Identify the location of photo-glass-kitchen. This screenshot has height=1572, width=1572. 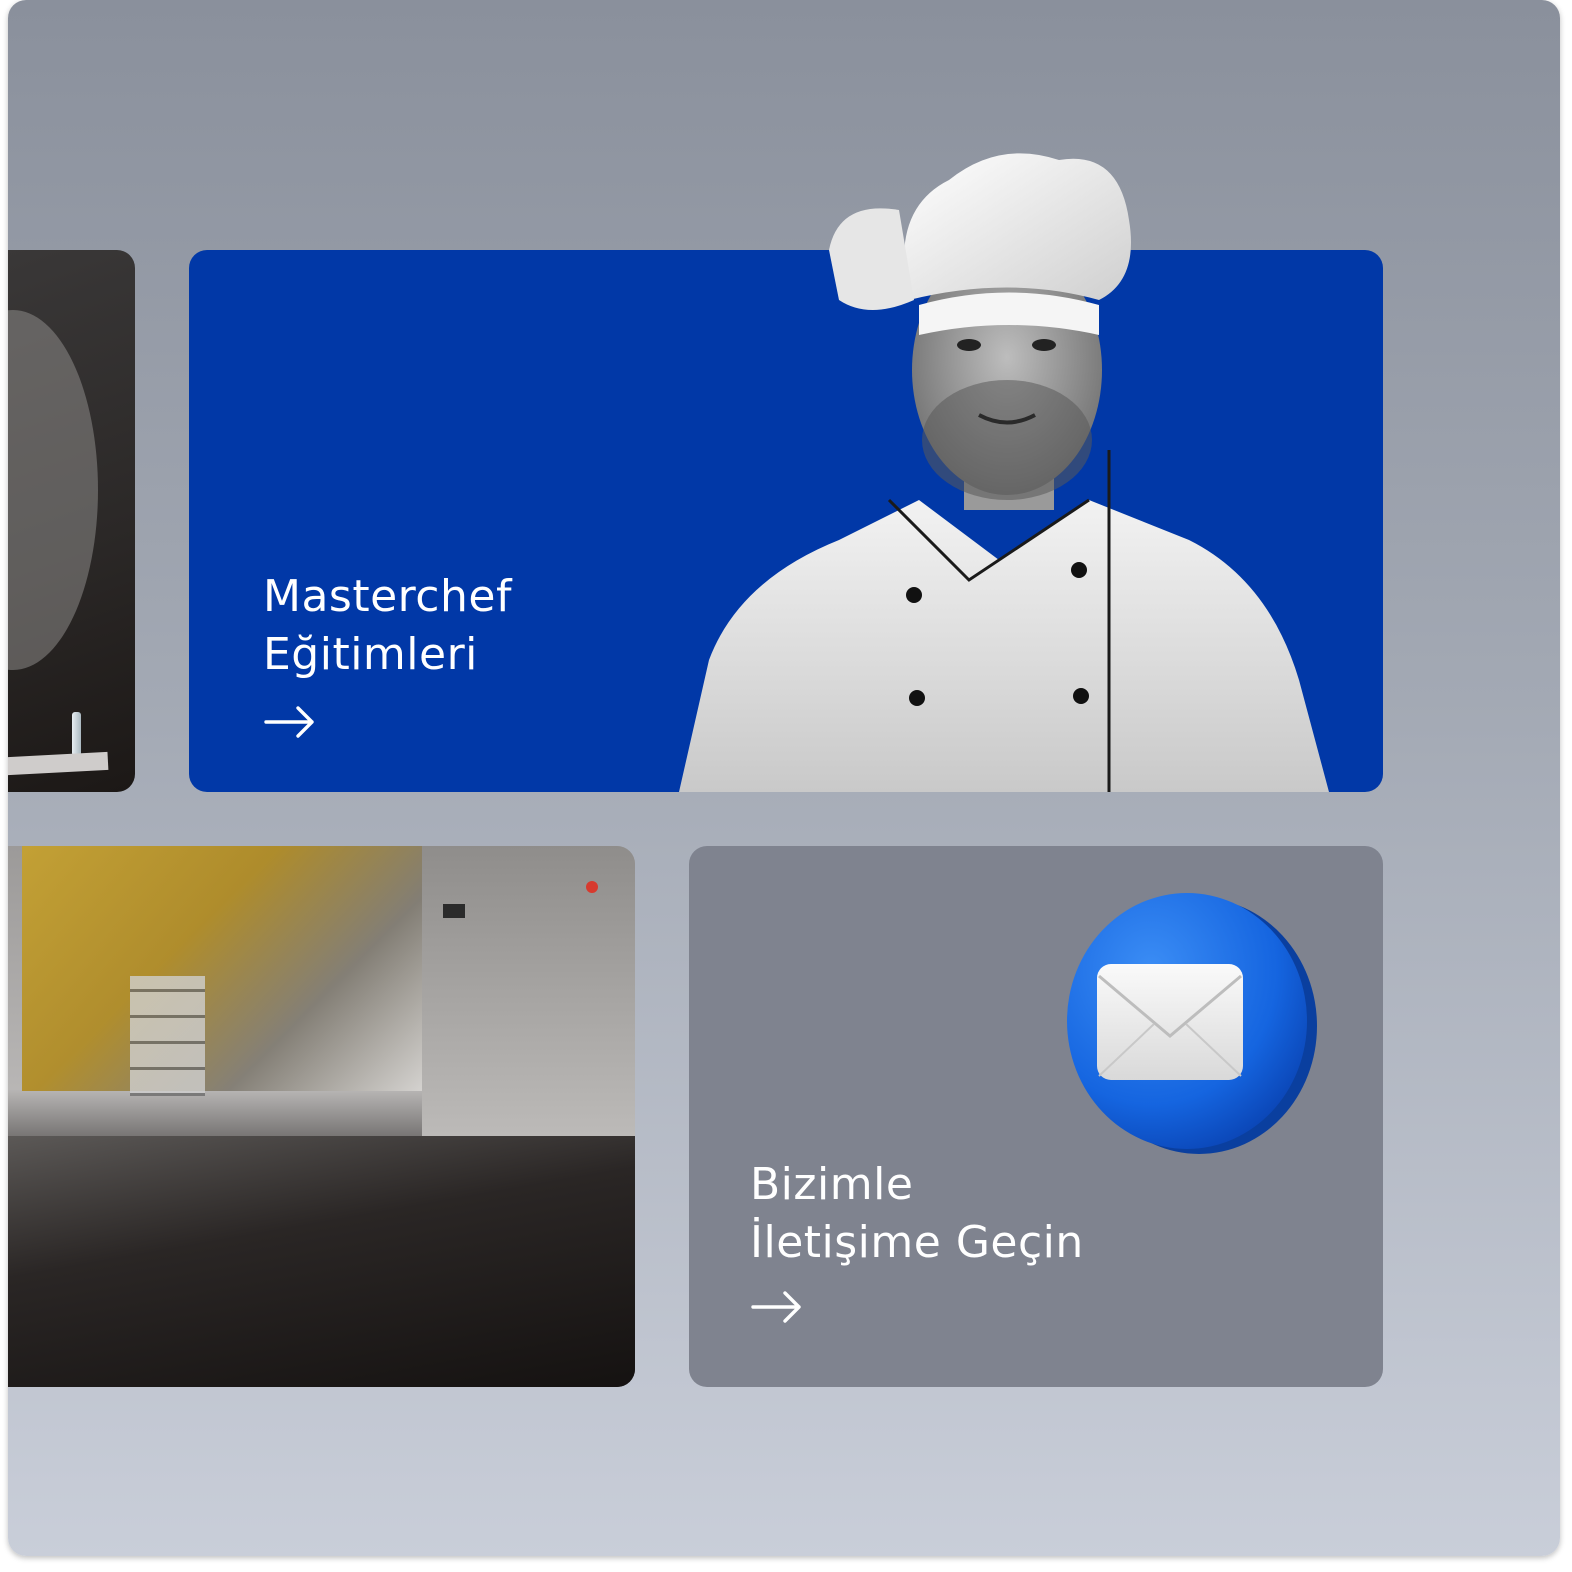
(222, 968).